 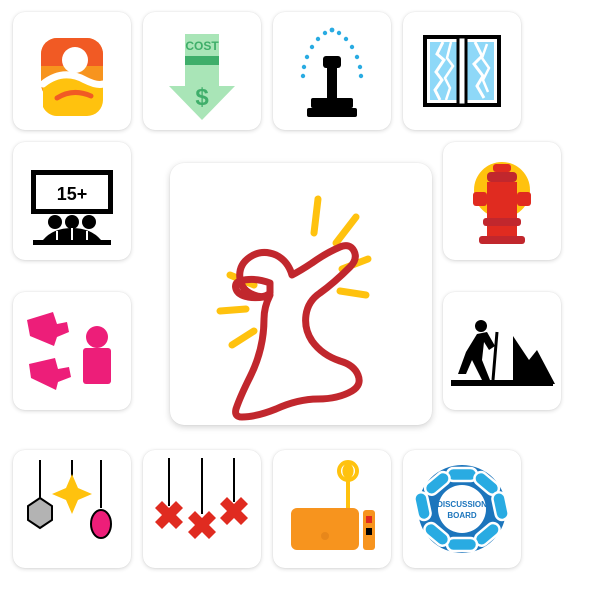 I want to click on tile-hiker-mountain, so click(x=502, y=351).